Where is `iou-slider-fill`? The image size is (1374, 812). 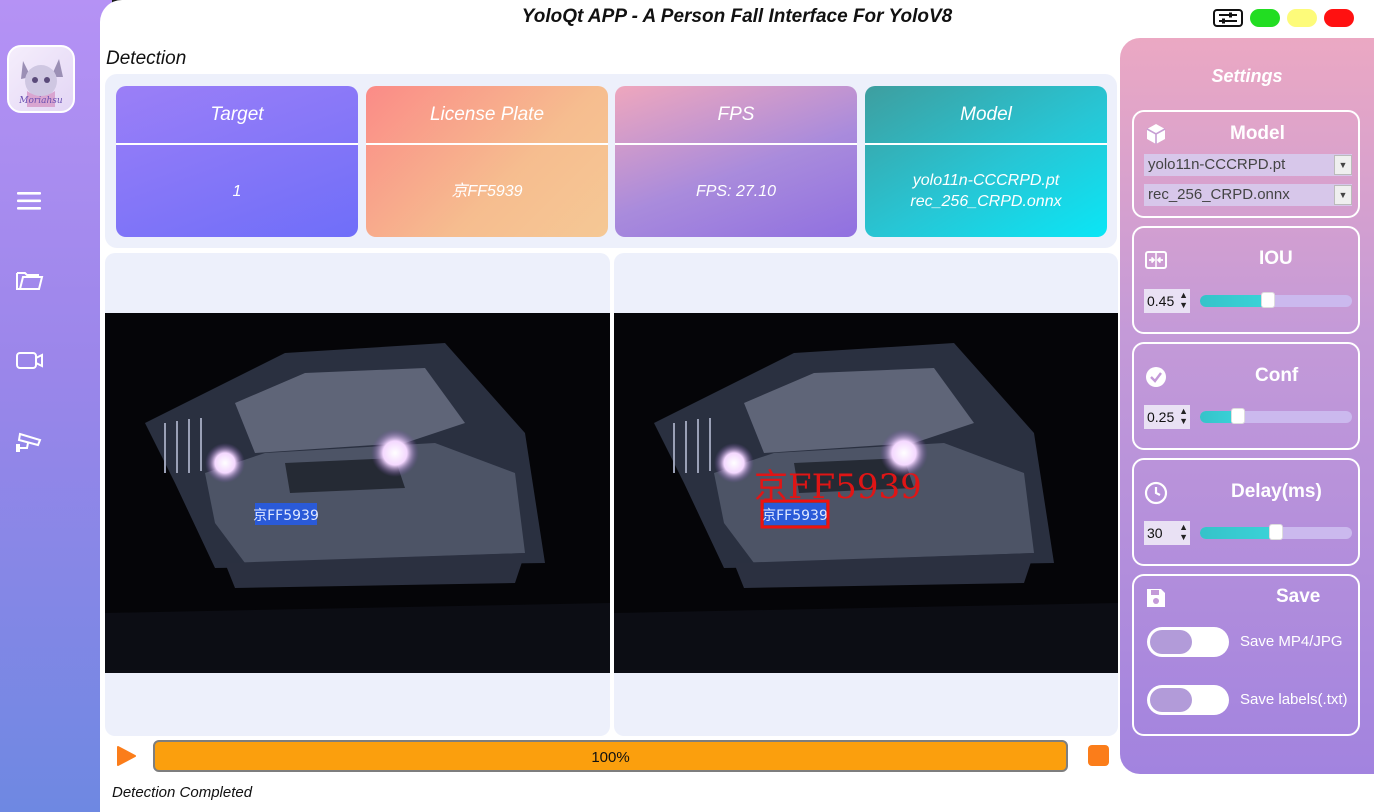
iou-slider-fill is located at coordinates (1234, 301).